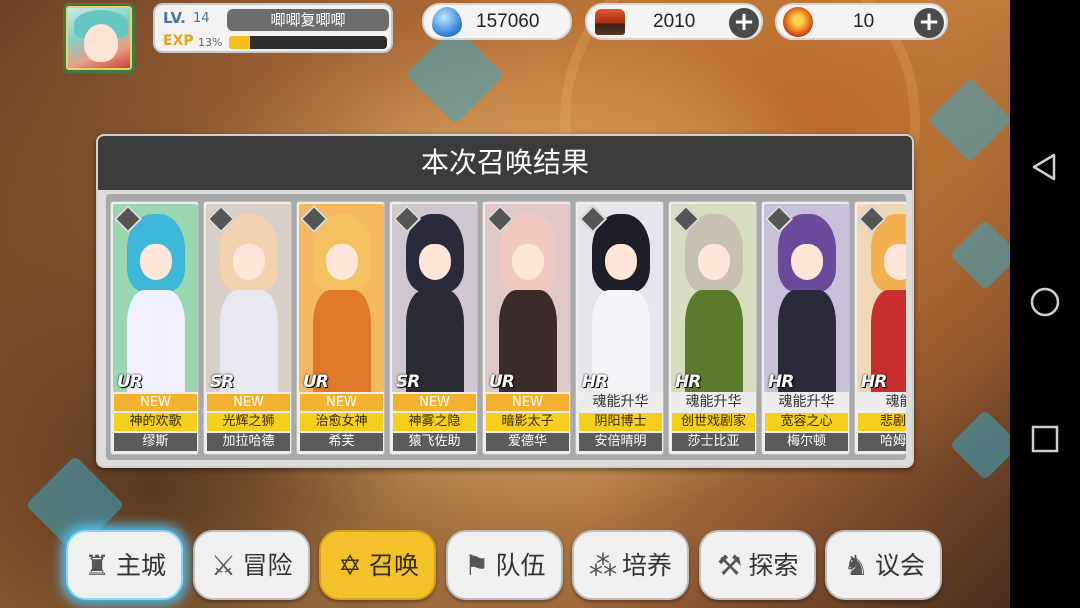 The image size is (1080, 608). What do you see at coordinates (210, 42) in the screenshot?
I see `exp-percent: 13%` at bounding box center [210, 42].